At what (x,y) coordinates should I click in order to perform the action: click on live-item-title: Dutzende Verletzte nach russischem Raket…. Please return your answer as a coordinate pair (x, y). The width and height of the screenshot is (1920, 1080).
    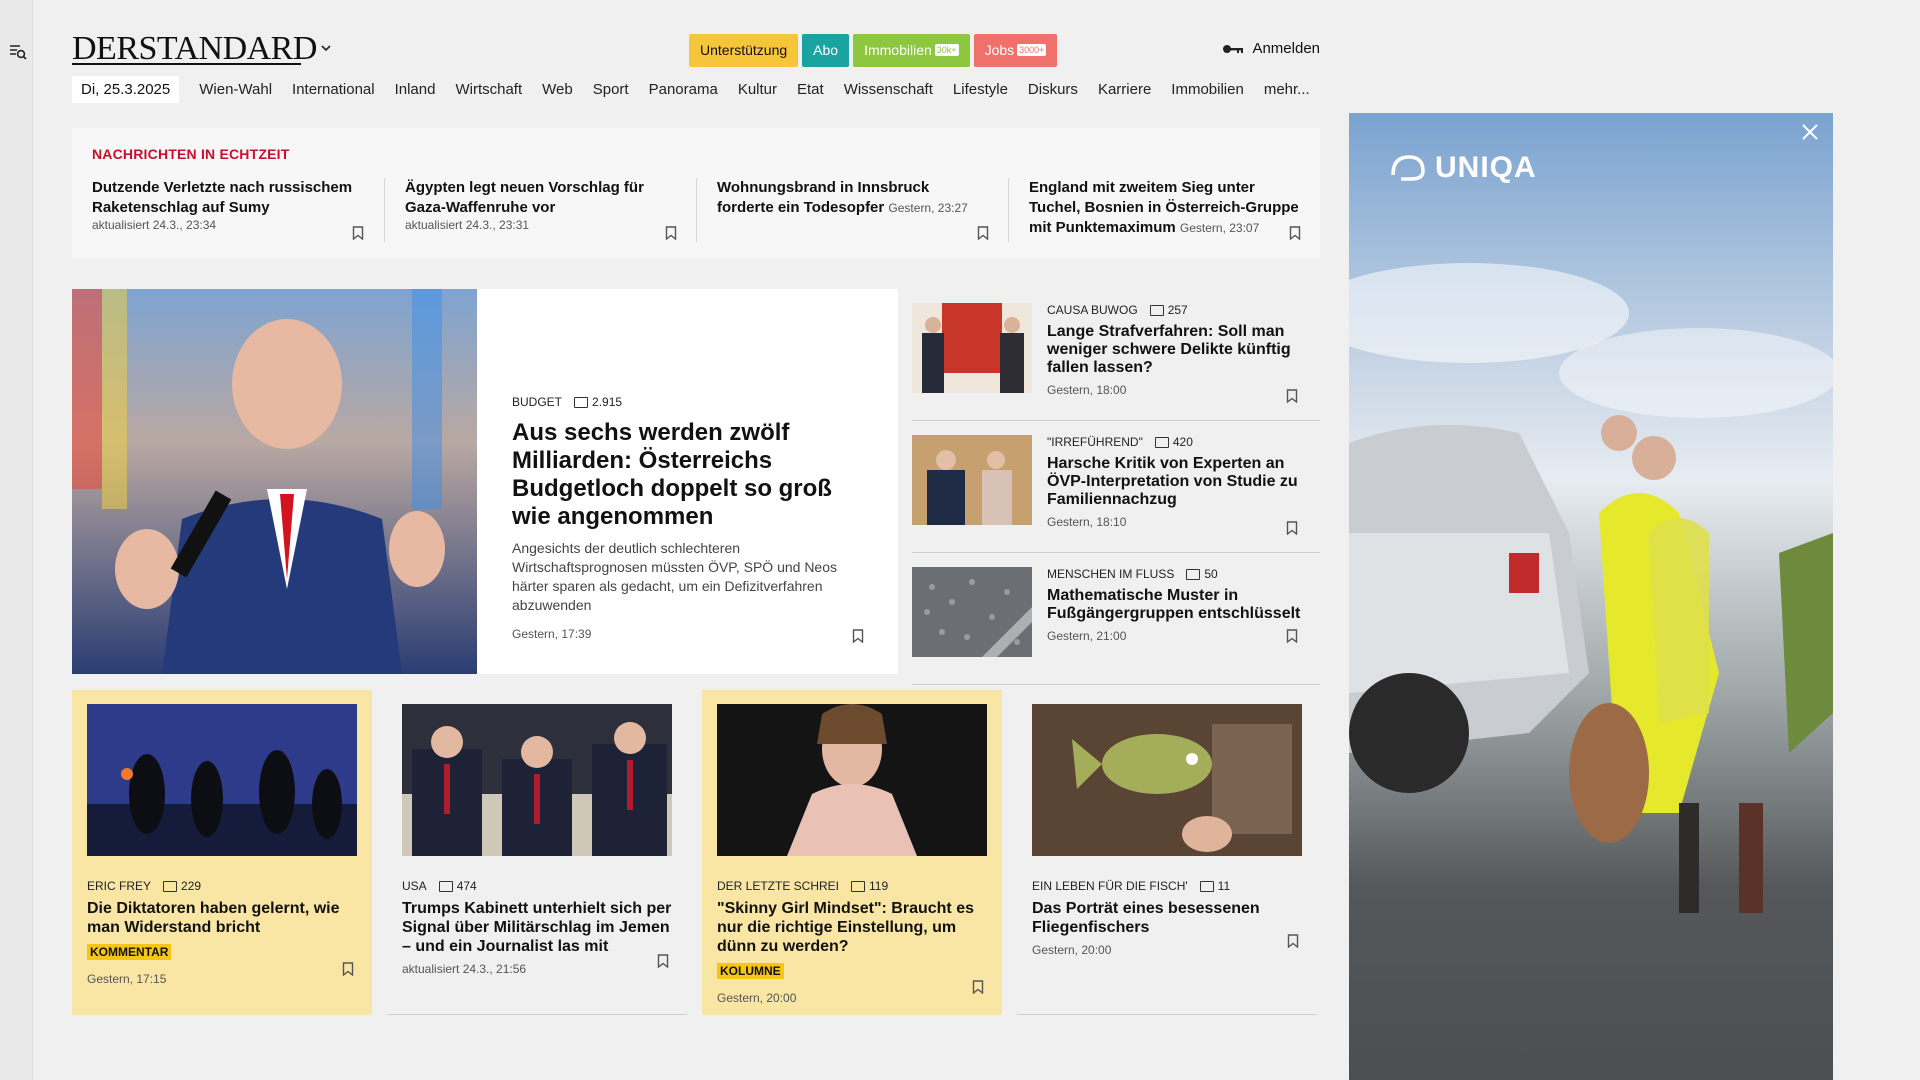
    Looking at the image, I should click on (228, 198).